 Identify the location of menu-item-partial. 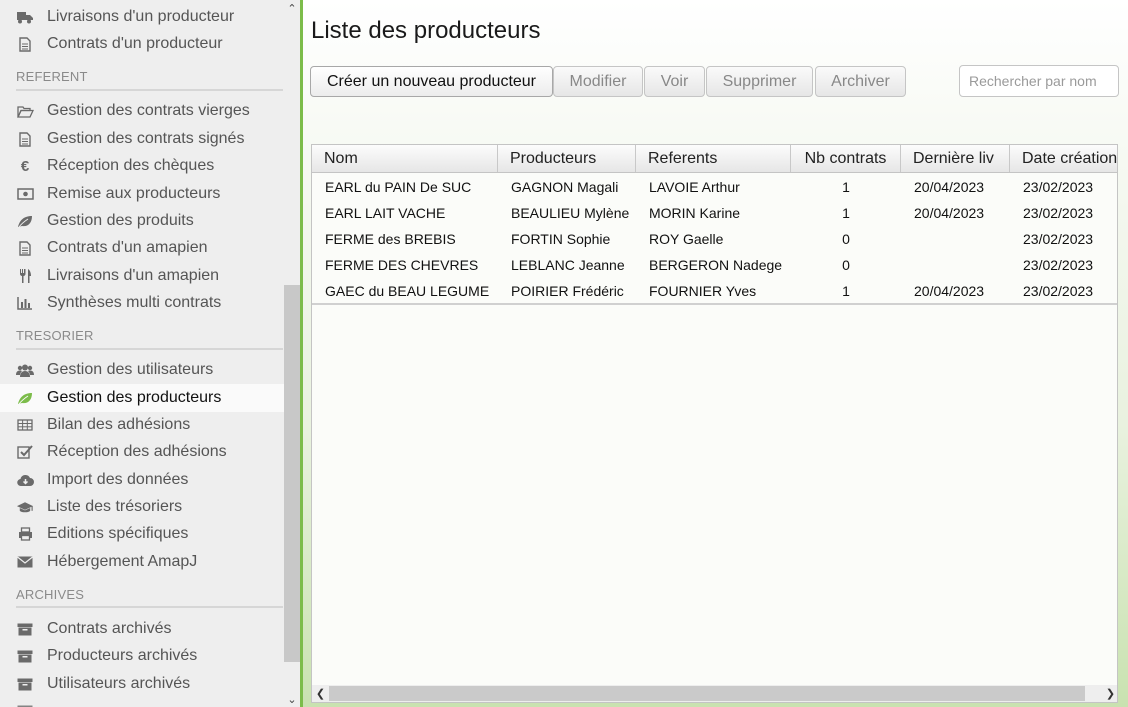
(142, 702).